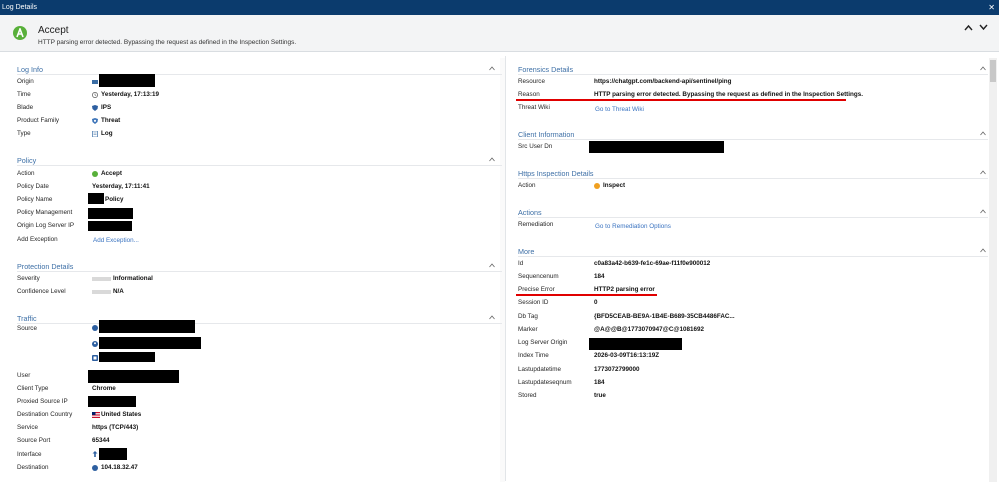 This screenshot has width=999, height=484. What do you see at coordinates (37, 239) in the screenshot?
I see `add-exception-label: Add Exception` at bounding box center [37, 239].